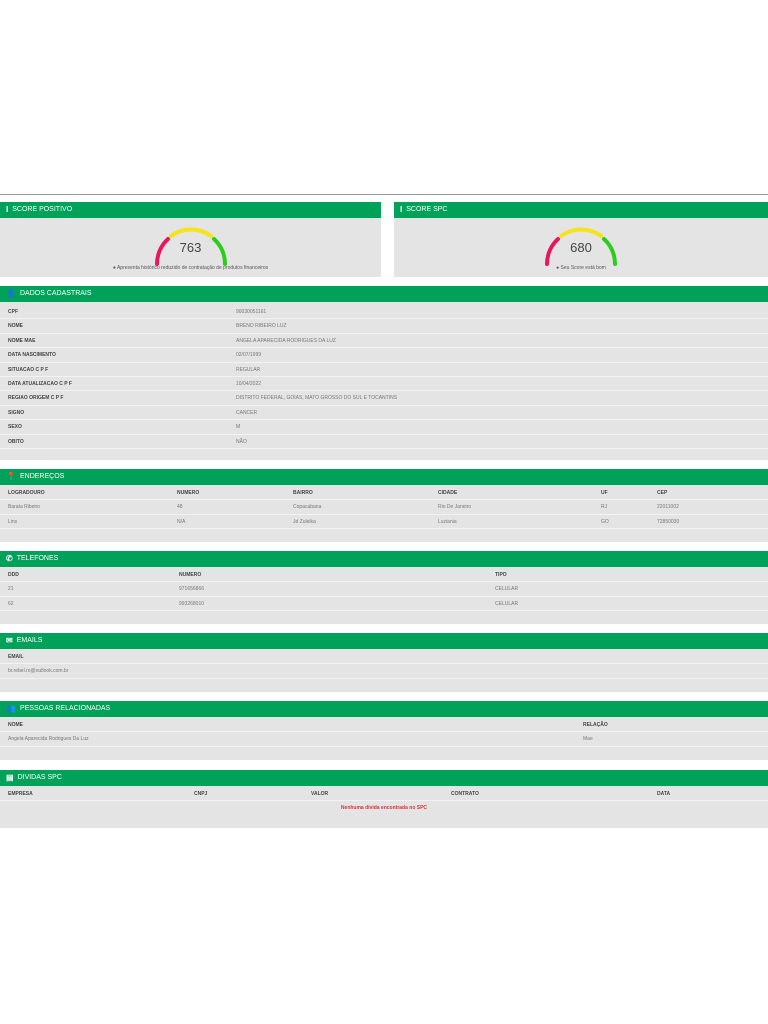 The image size is (768, 1024). Describe the element at coordinates (219, 251) in the screenshot. I see `gauge-green-arc` at that location.